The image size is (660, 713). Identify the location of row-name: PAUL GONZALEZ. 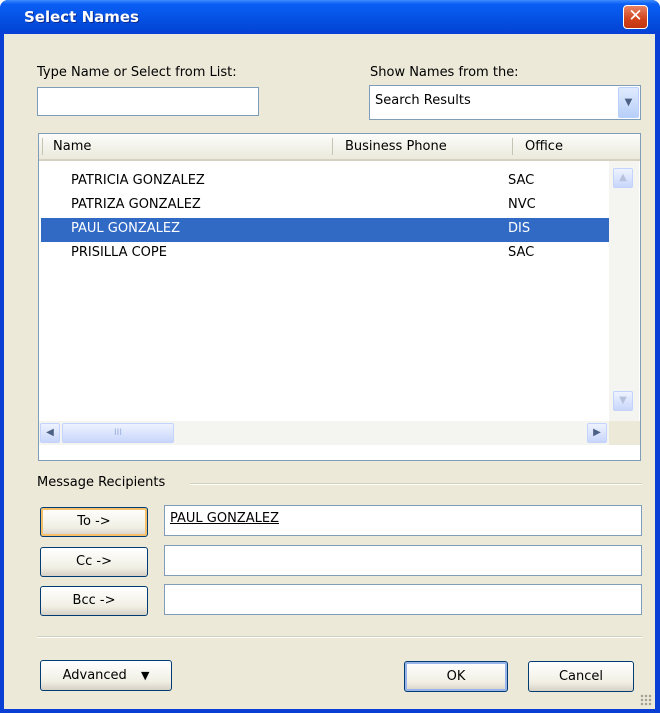
(125, 228).